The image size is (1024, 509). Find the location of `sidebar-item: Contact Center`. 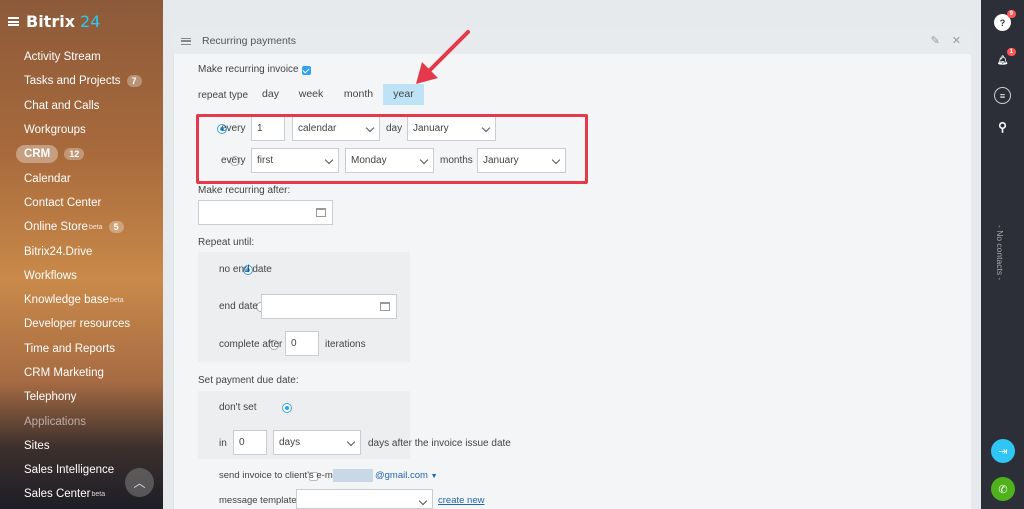

sidebar-item: Contact Center is located at coordinates (81, 203).